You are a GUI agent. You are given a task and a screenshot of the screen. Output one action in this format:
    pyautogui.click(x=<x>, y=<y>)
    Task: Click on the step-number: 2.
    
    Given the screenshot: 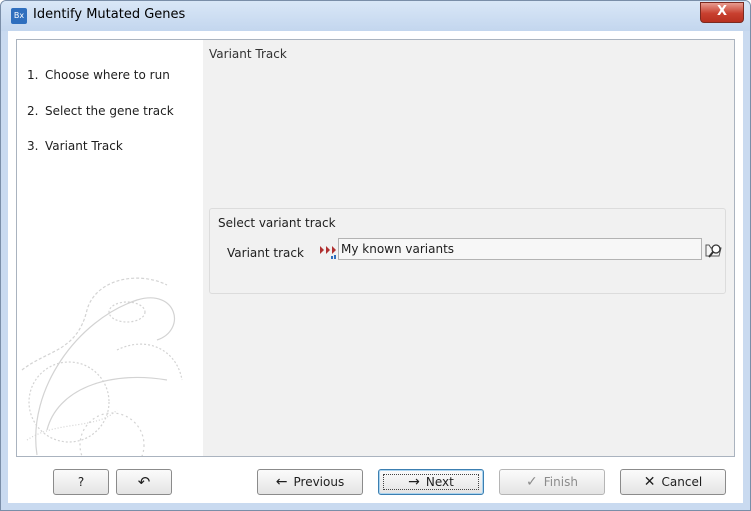 What is the action you would take?
    pyautogui.click(x=33, y=111)
    